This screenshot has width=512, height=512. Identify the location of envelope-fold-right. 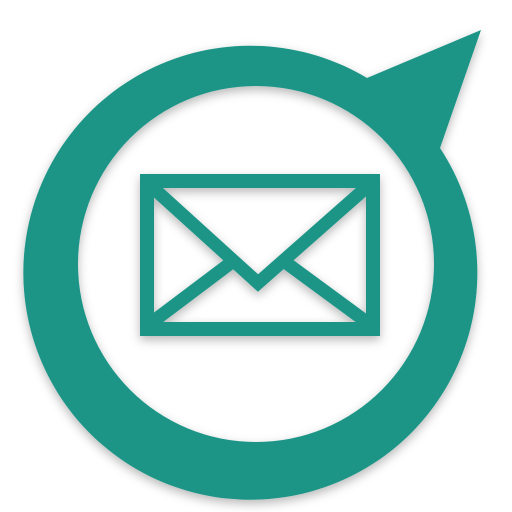
(326, 292).